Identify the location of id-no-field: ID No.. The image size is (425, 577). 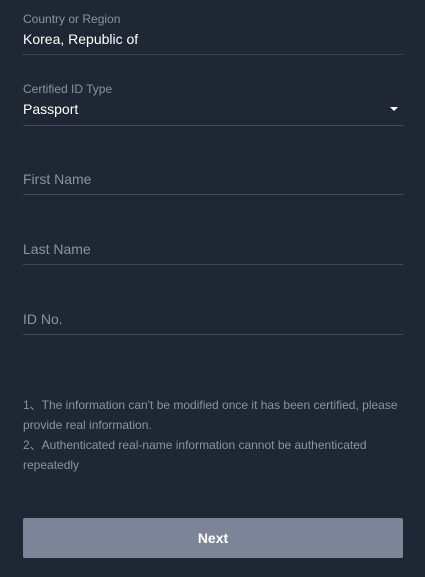
(213, 315).